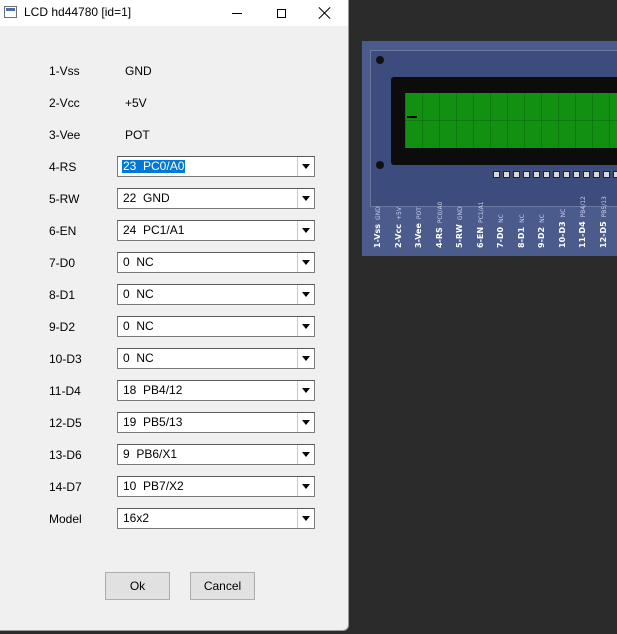 The height and width of the screenshot is (634, 617). What do you see at coordinates (10, 12) in the screenshot?
I see `window-app-icon` at bounding box center [10, 12].